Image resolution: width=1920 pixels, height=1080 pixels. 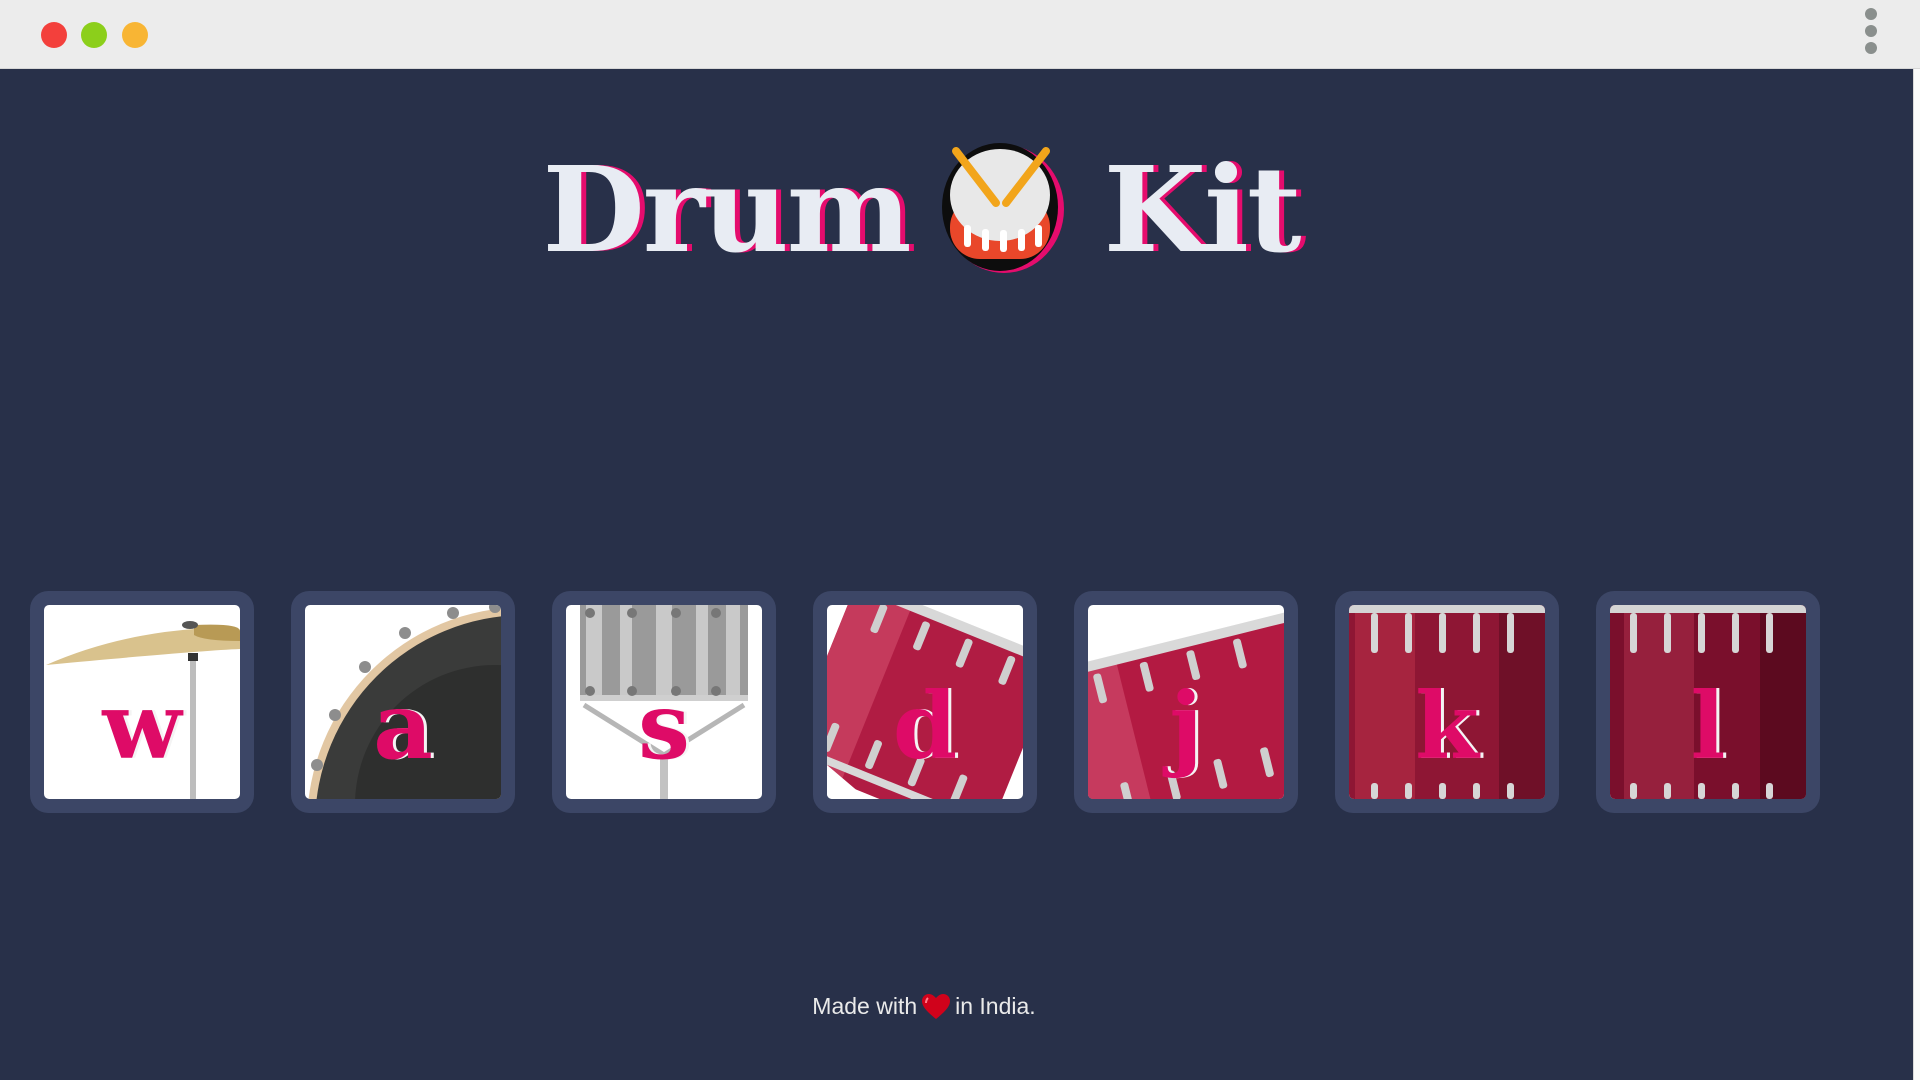 I want to click on maximize-window-button, so click(x=135, y=35).